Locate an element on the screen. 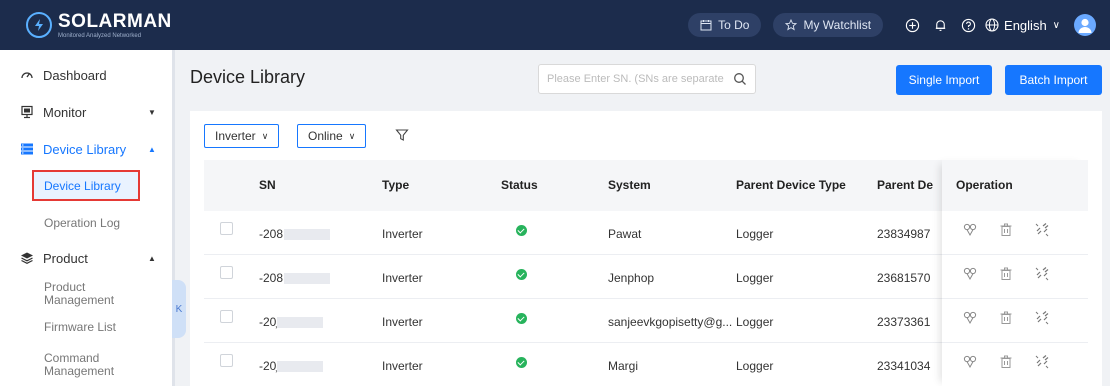  help-icon is located at coordinates (968, 25).